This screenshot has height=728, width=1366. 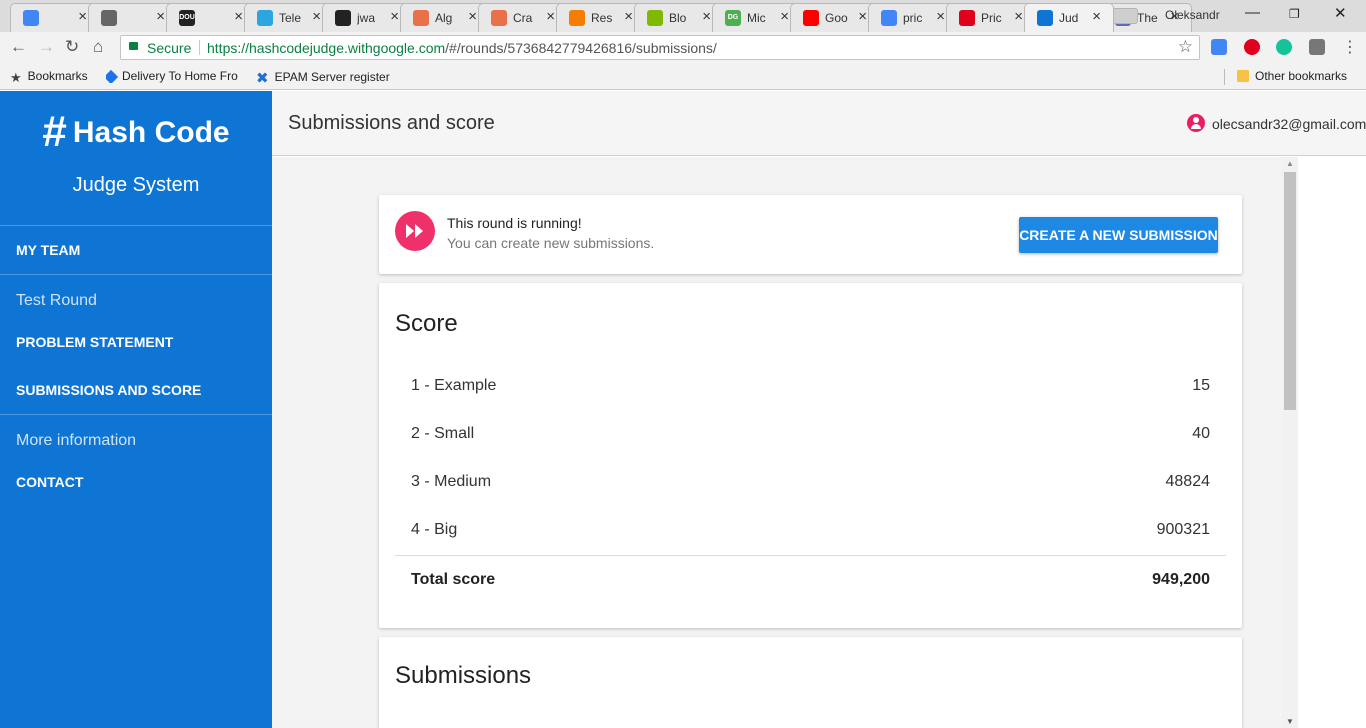 What do you see at coordinates (1192, 15) in the screenshot?
I see `profile-name: Oleksandr` at bounding box center [1192, 15].